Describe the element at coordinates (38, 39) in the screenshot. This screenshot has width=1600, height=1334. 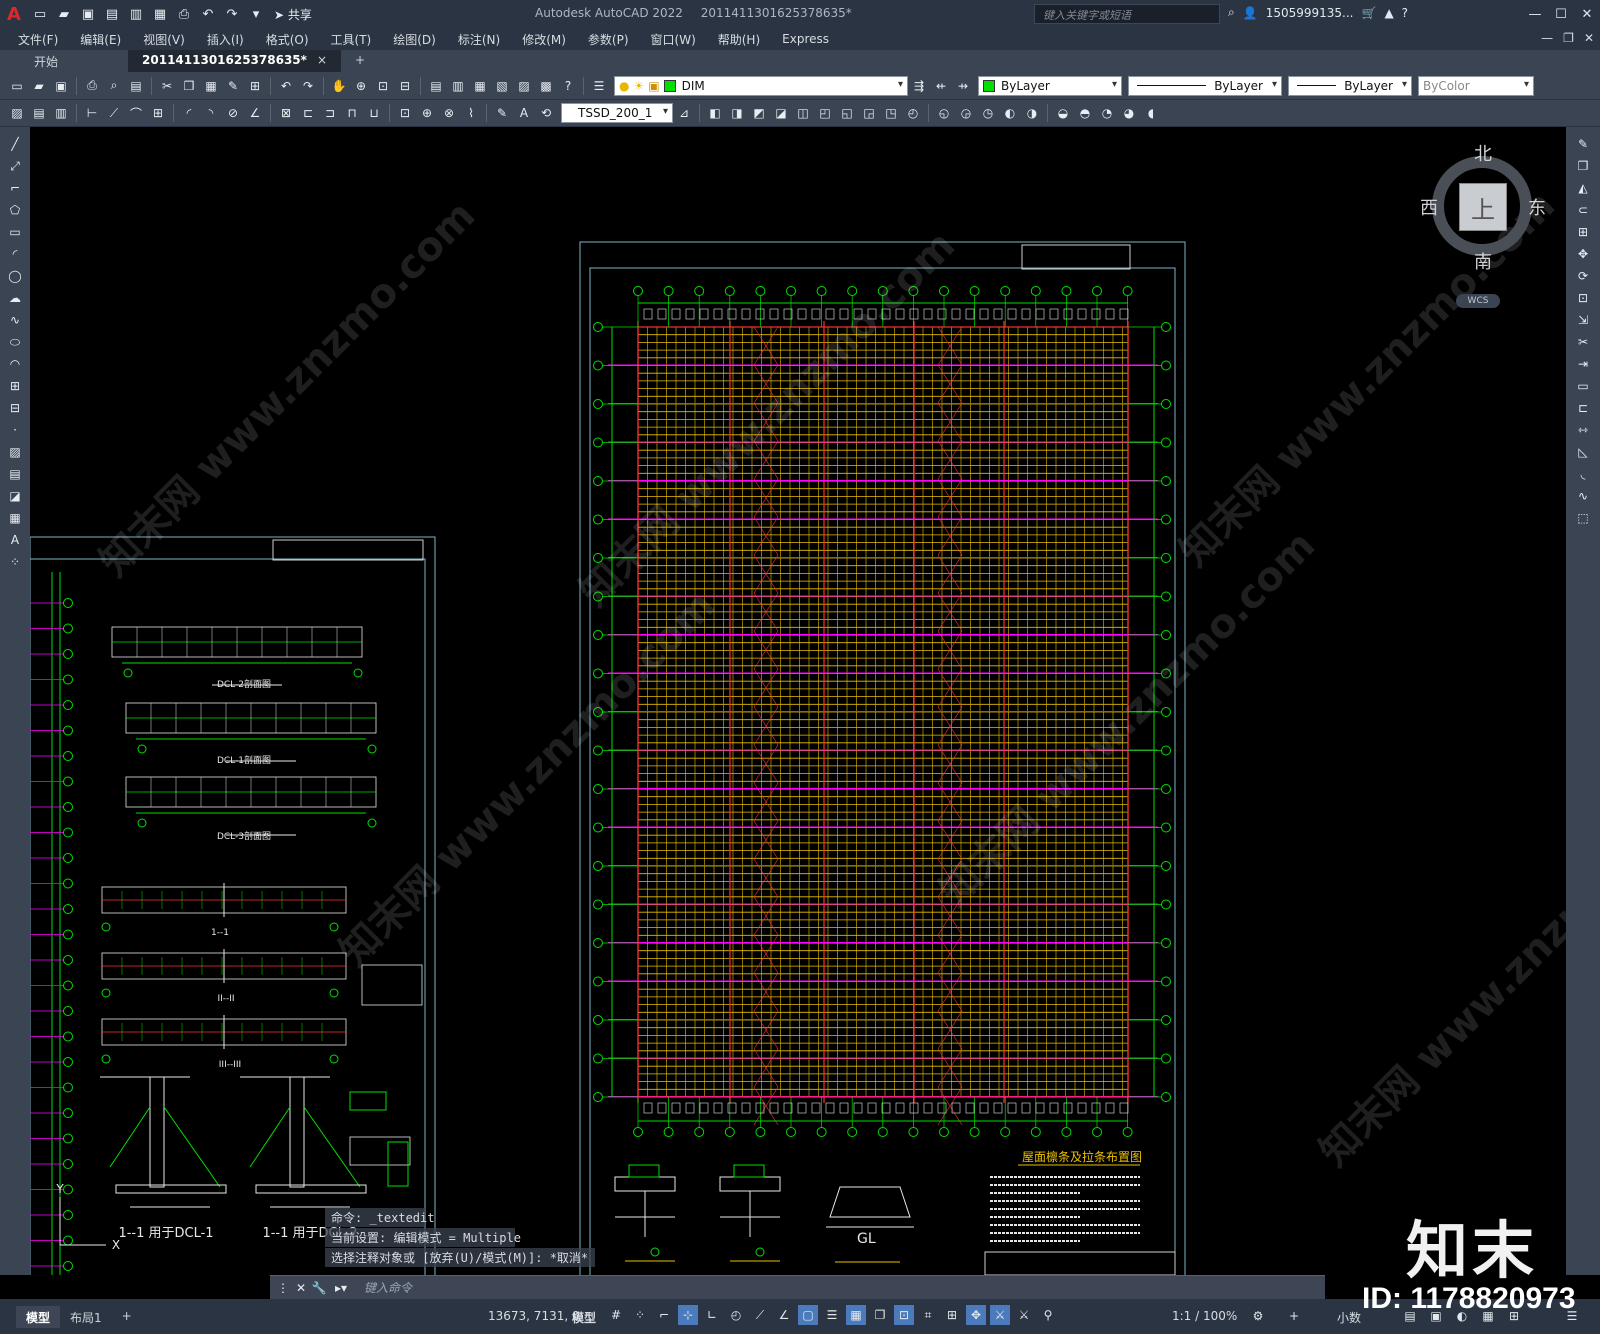
I see `menu-file: 文件(F)` at that location.